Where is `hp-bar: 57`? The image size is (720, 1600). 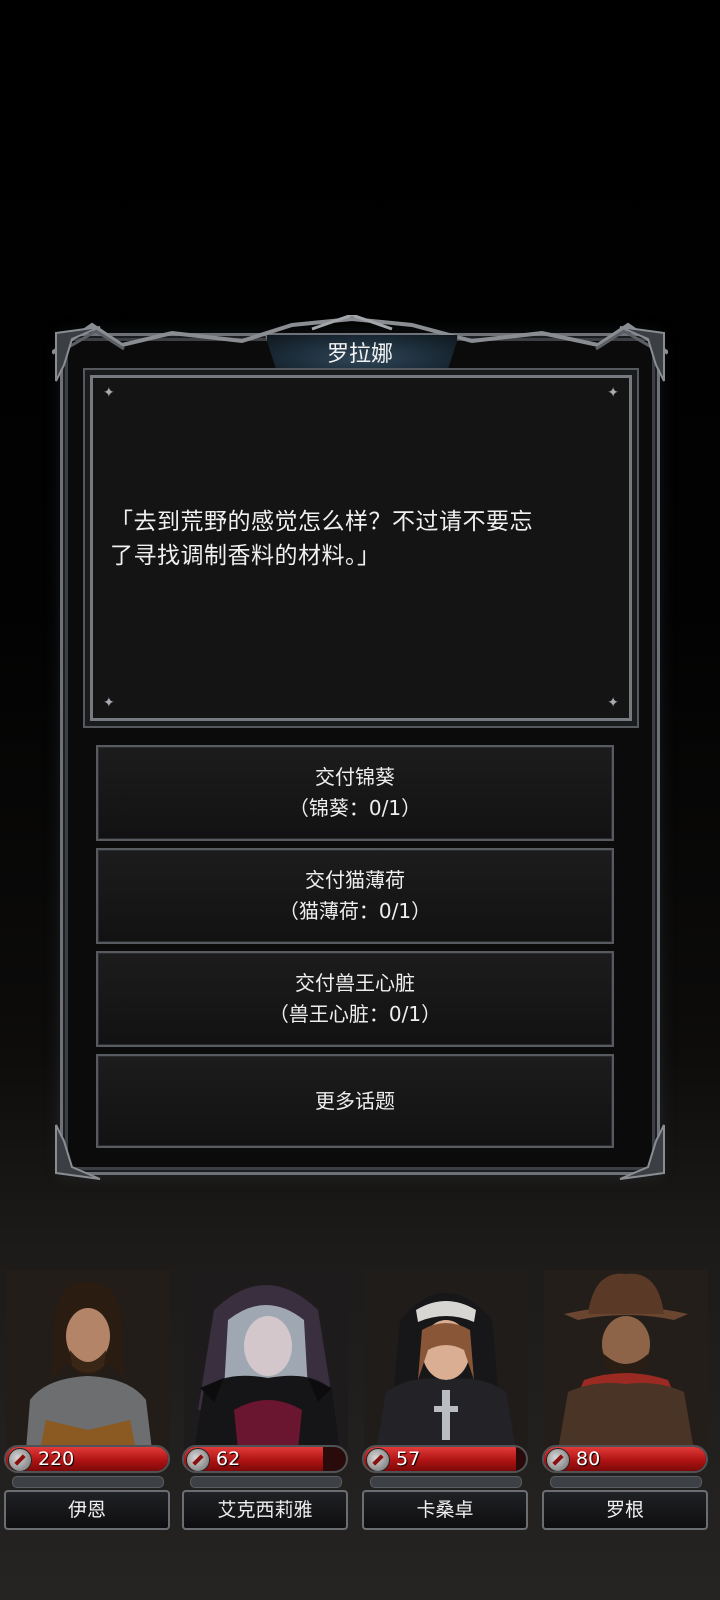 hp-bar: 57 is located at coordinates (445, 1459).